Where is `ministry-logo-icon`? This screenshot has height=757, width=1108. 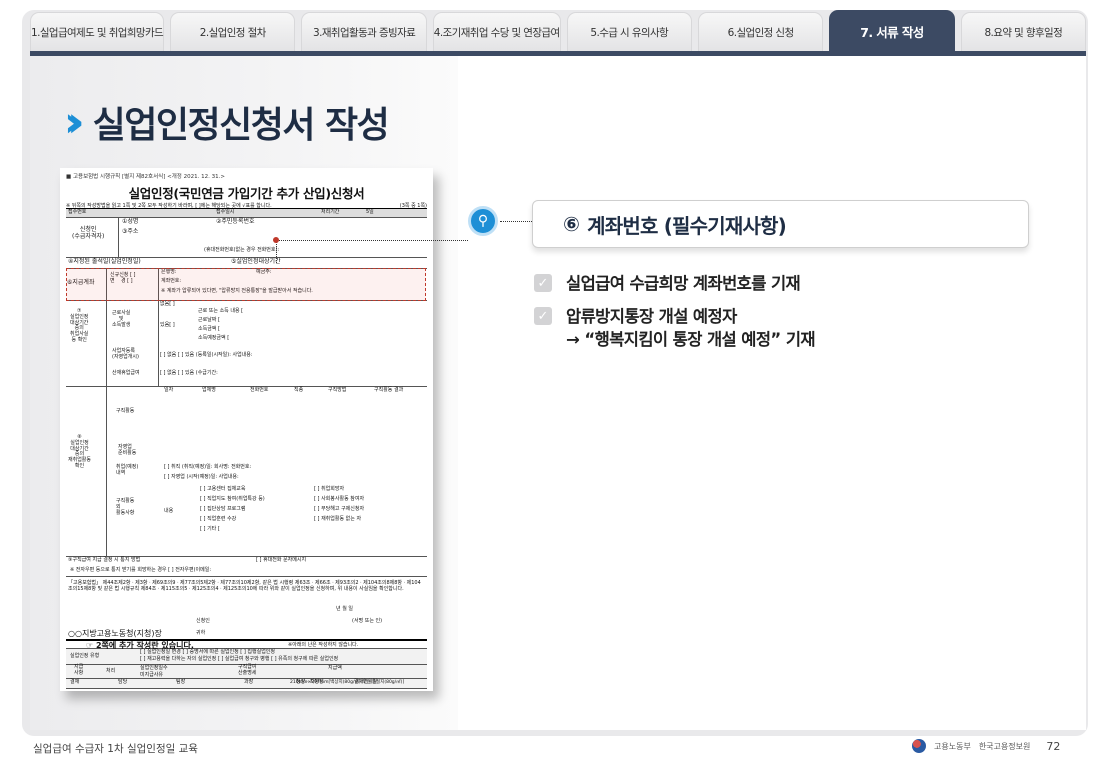 ministry-logo-icon is located at coordinates (919, 746).